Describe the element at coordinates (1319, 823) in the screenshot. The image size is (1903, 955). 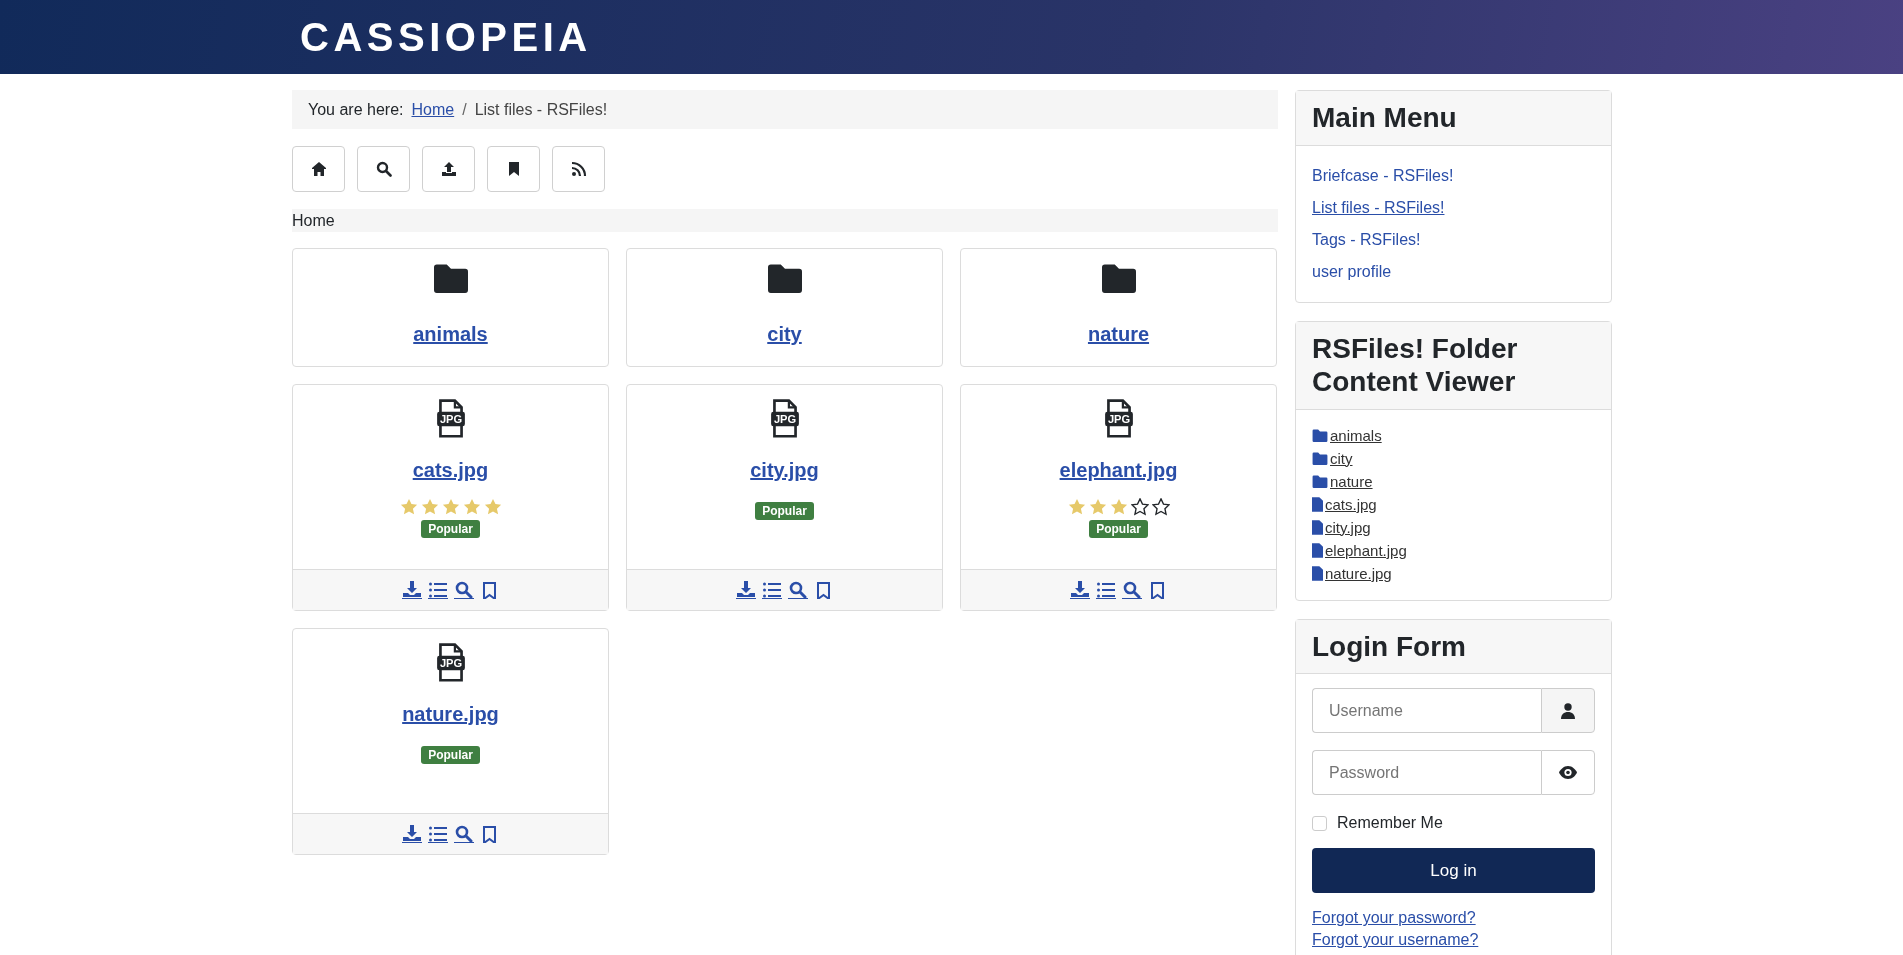
I see `remember-checkbox` at that location.